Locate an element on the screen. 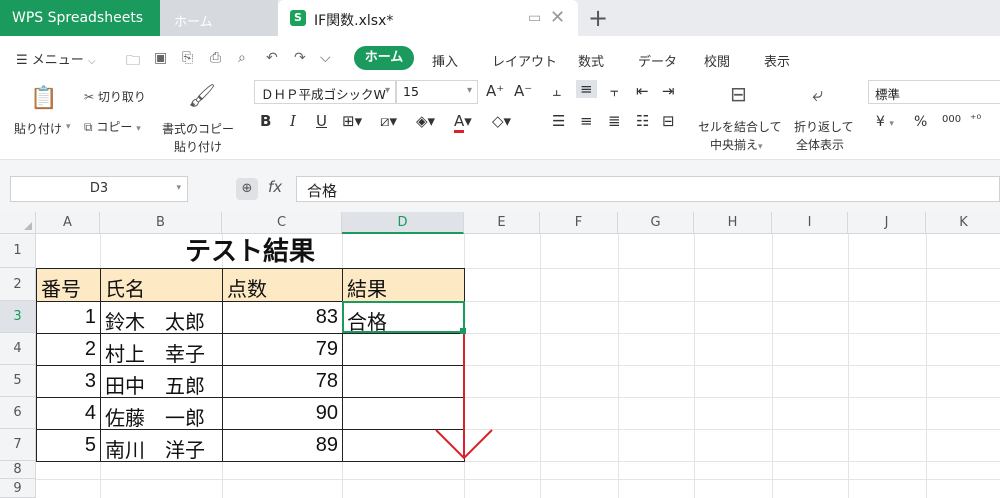 This screenshot has height=498, width=1000. merge-center-icon: ⊟ is located at coordinates (738, 94).